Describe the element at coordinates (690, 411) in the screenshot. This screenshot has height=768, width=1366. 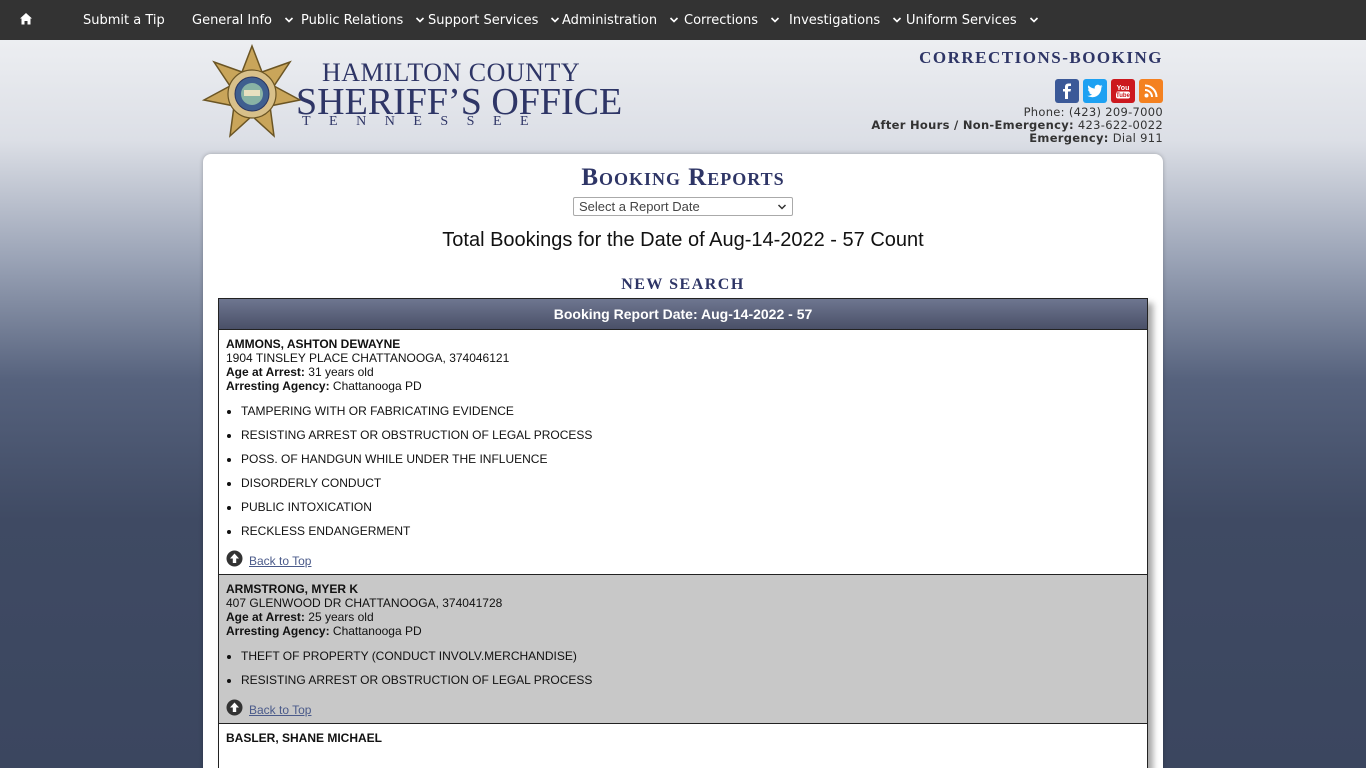
I see `charge-item: TAMPERING WITH OR FABRICATING EVIDENCE` at that location.